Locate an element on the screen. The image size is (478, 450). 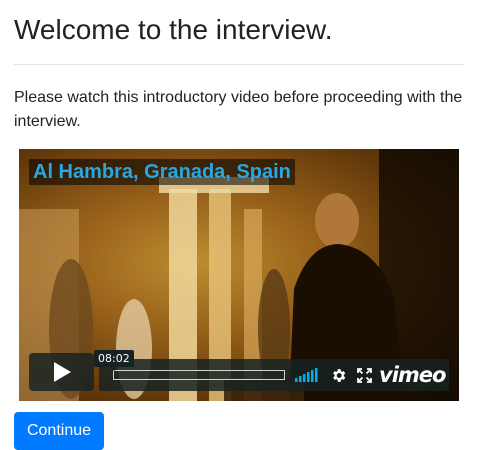
play-button is located at coordinates (61, 372).